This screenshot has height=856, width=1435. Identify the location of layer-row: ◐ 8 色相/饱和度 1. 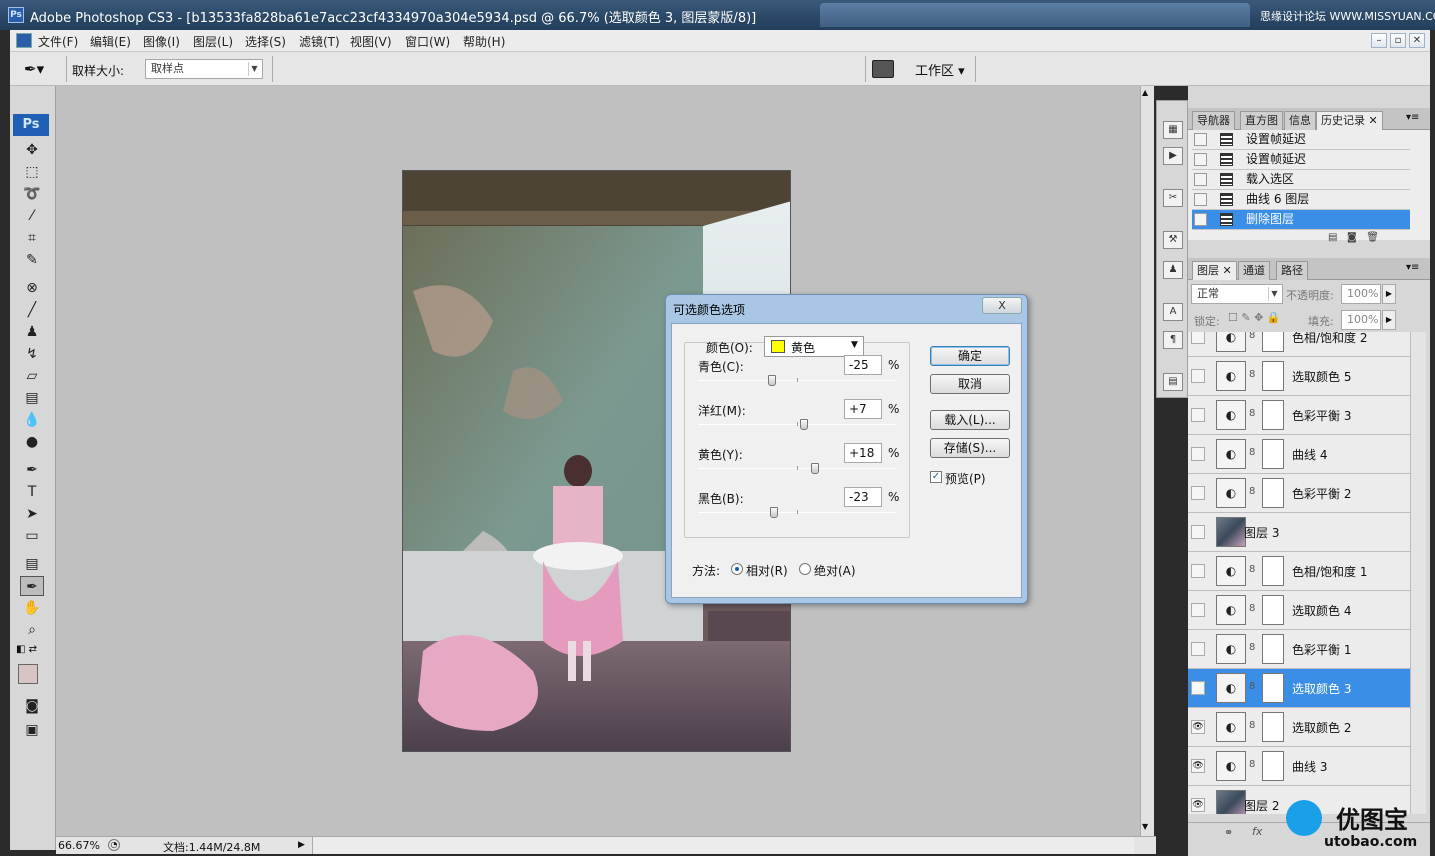
(1299, 571).